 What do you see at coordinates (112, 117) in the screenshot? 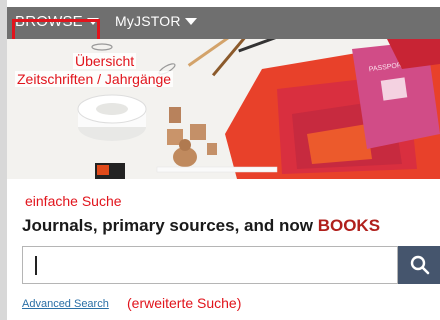
I see `tape-roll-icon` at bounding box center [112, 117].